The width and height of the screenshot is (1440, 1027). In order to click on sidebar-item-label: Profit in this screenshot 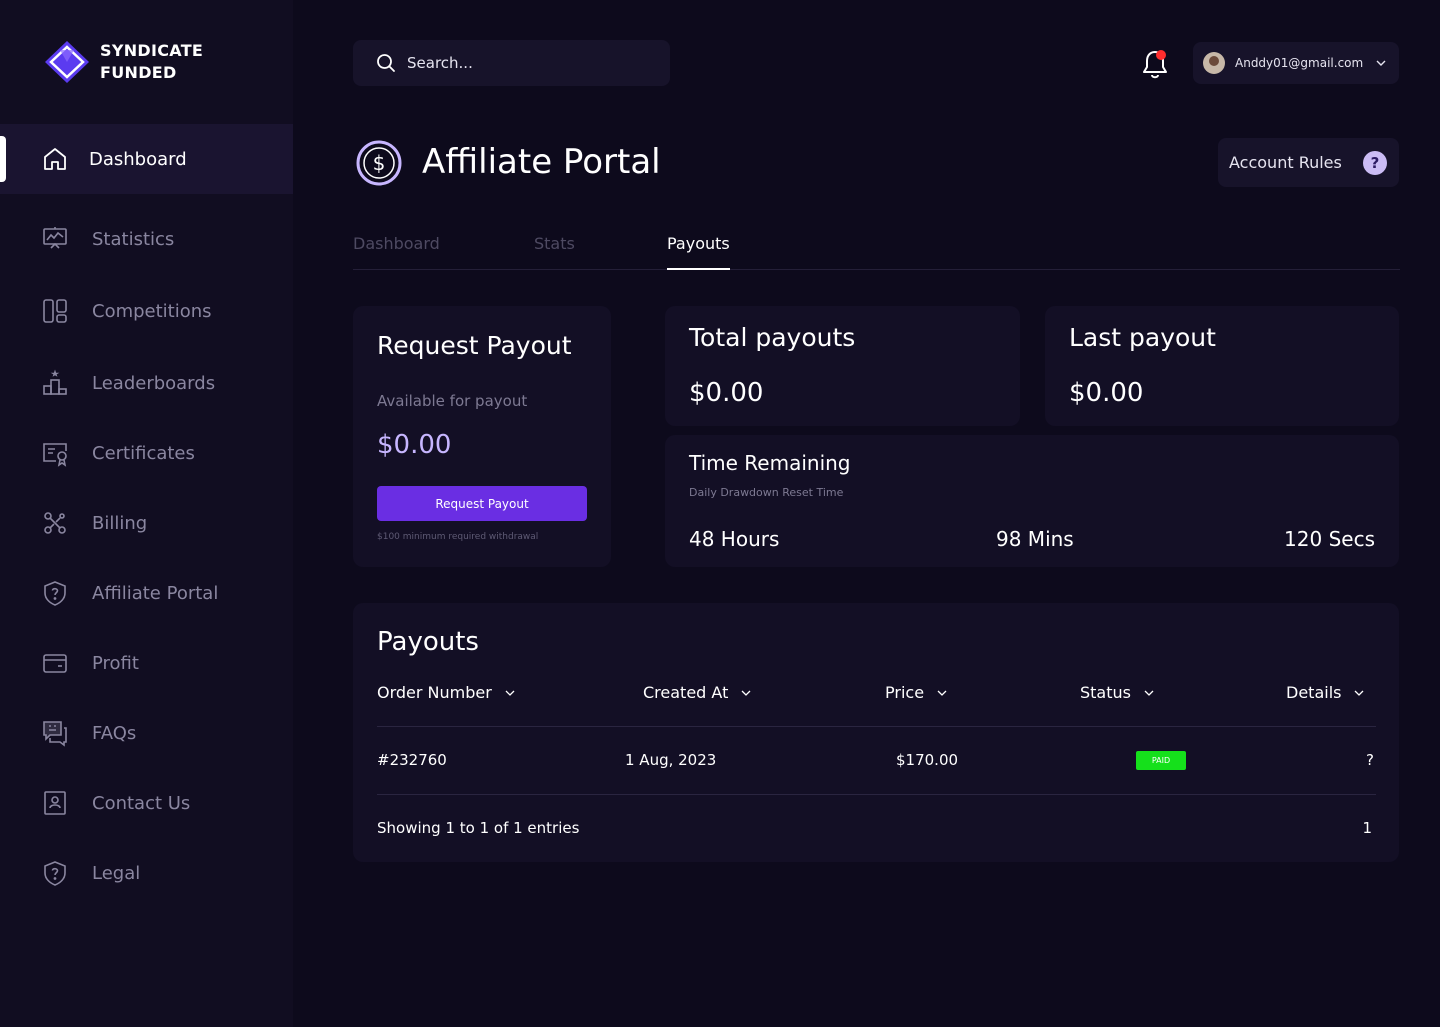, I will do `click(115, 663)`.